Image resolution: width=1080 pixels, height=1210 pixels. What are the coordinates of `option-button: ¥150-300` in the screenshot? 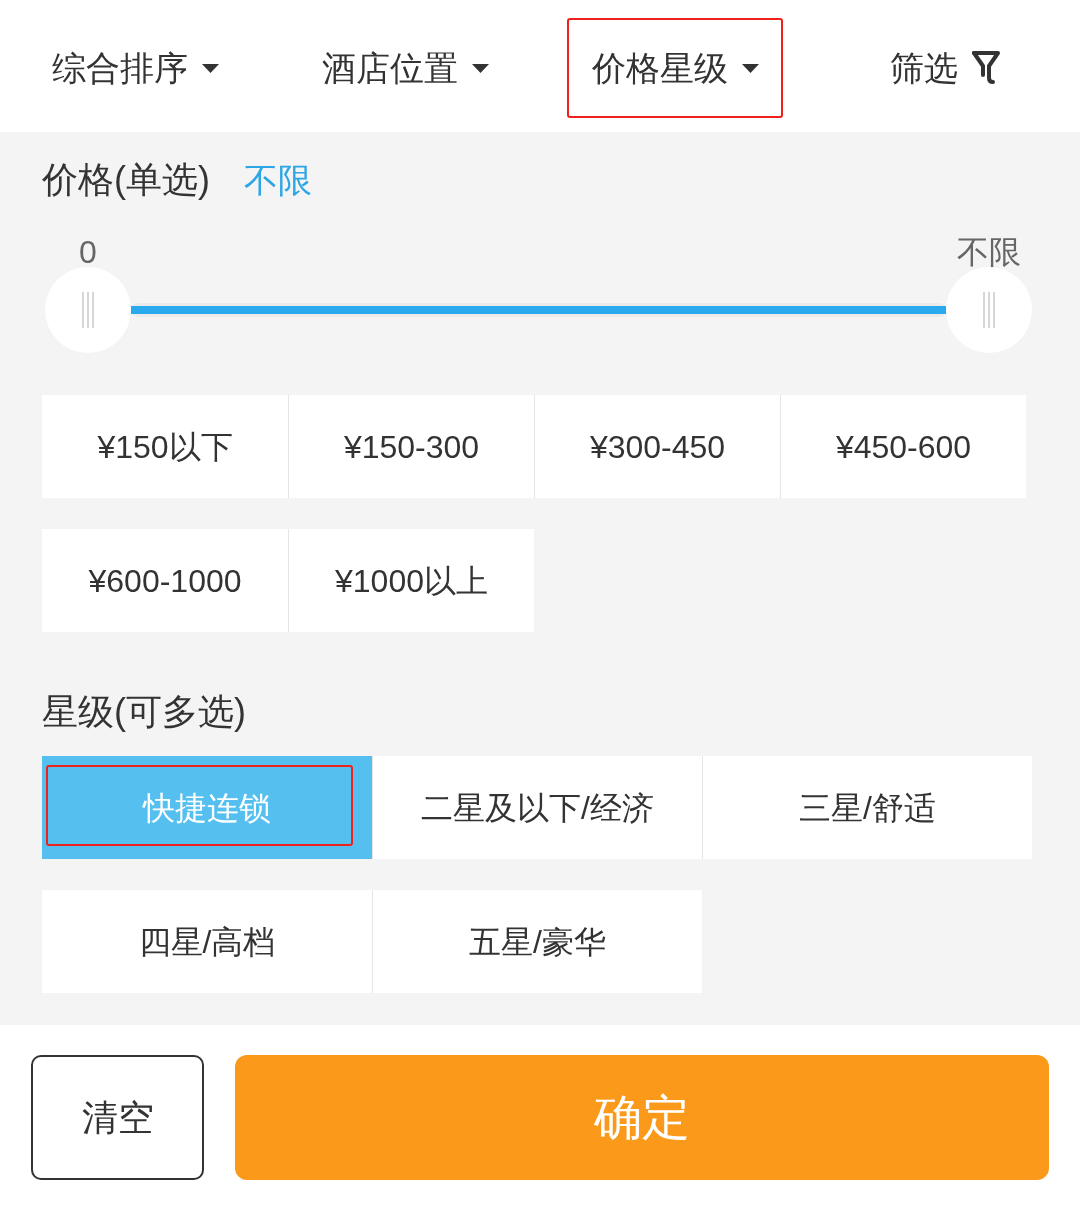 It's located at (411, 446).